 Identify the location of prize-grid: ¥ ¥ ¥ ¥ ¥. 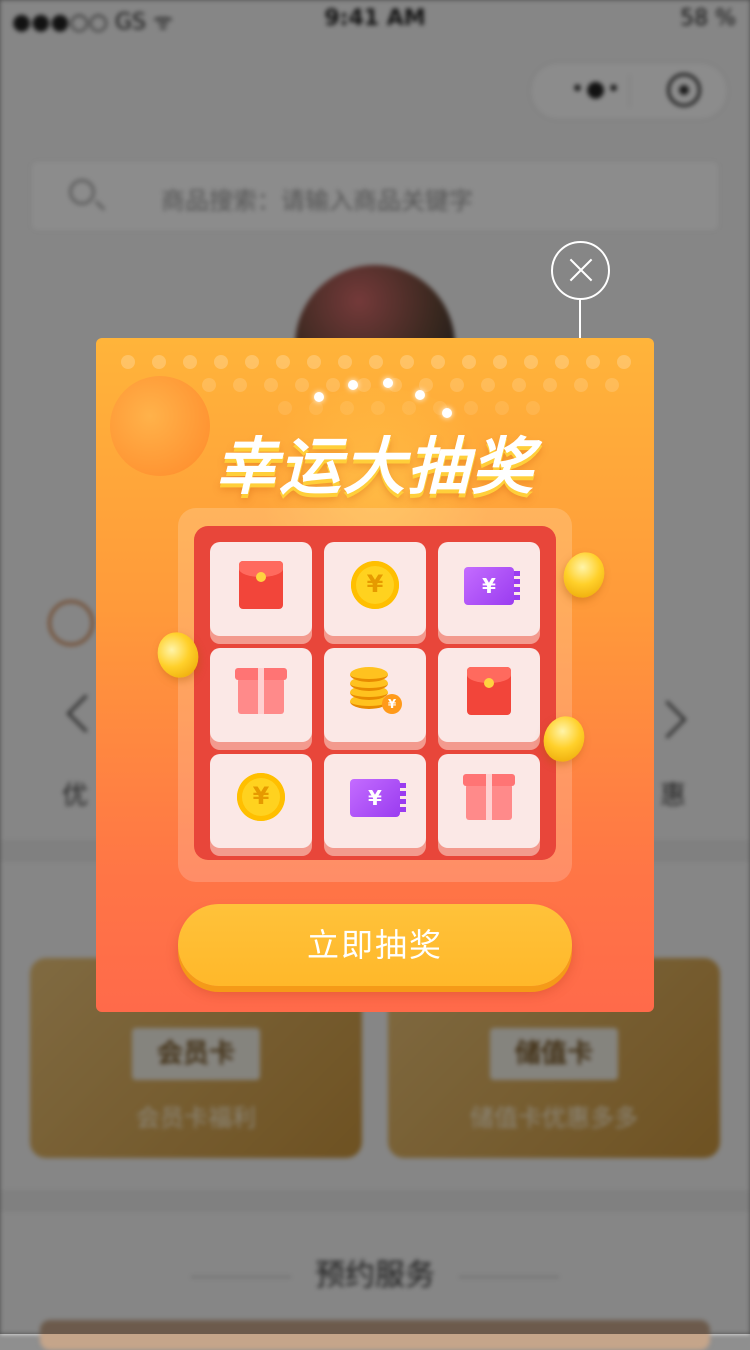
(375, 693).